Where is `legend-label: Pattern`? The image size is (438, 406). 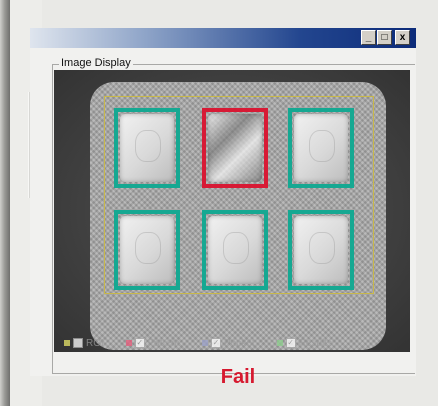
legend-label: Pattern is located at coordinates (164, 343).